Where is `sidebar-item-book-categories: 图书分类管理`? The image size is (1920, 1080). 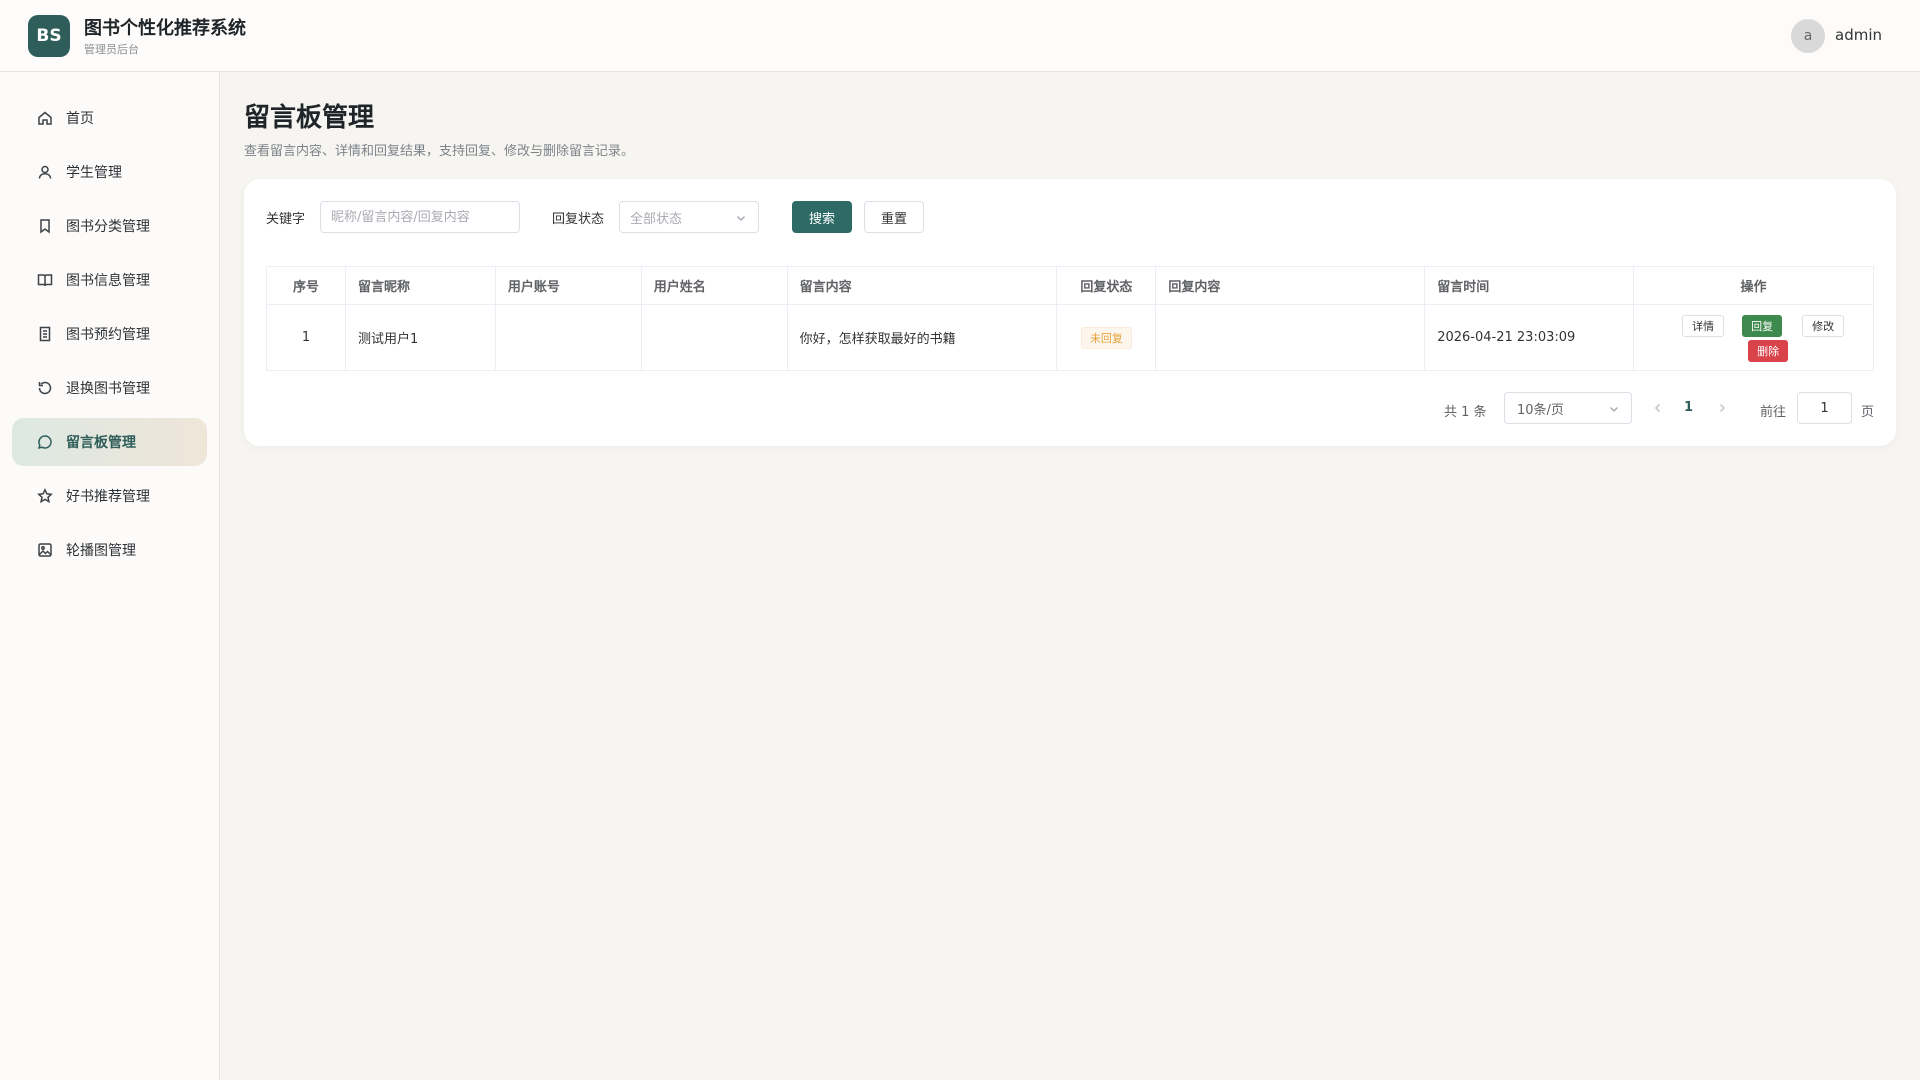 sidebar-item-book-categories: 图书分类管理 is located at coordinates (109, 226).